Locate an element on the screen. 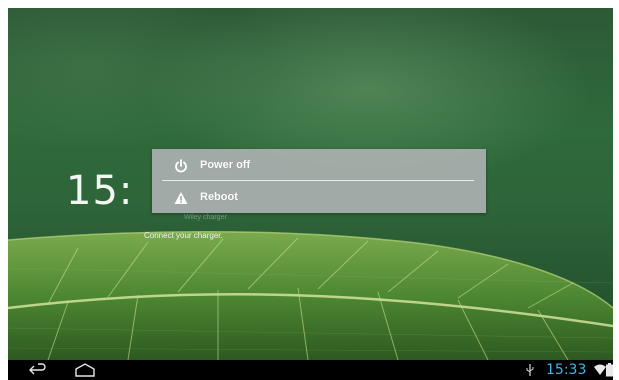 The width and height of the screenshot is (619, 380). battery-icon is located at coordinates (609, 370).